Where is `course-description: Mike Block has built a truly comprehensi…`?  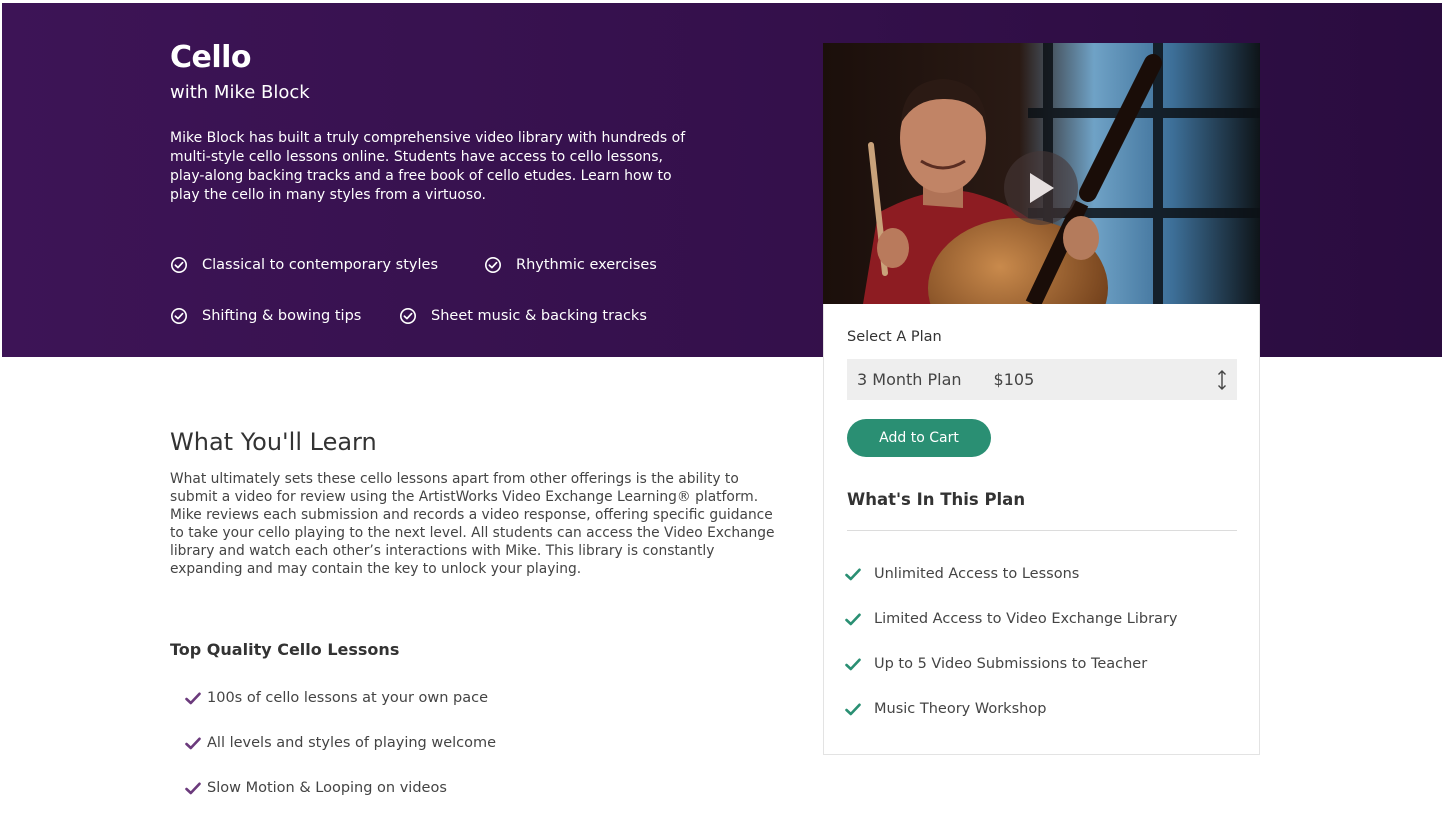 course-description: Mike Block has built a truly comprehensi… is located at coordinates (428, 166).